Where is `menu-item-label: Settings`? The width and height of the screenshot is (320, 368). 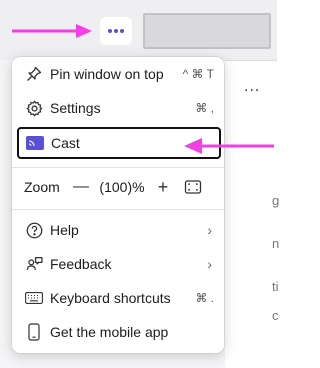 menu-item-label: Settings is located at coordinates (75, 108).